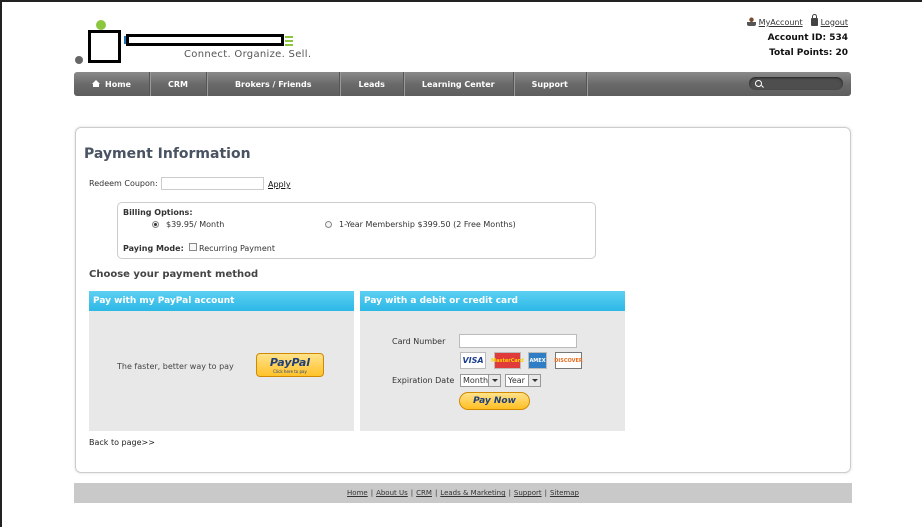  I want to click on lock-icon, so click(814, 19).